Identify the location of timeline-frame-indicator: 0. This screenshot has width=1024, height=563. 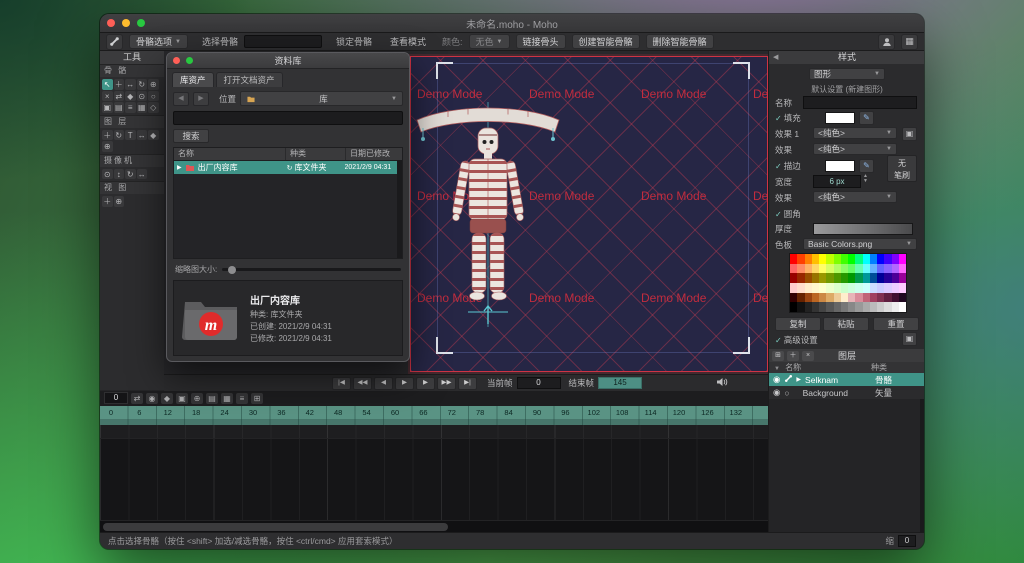
(116, 398).